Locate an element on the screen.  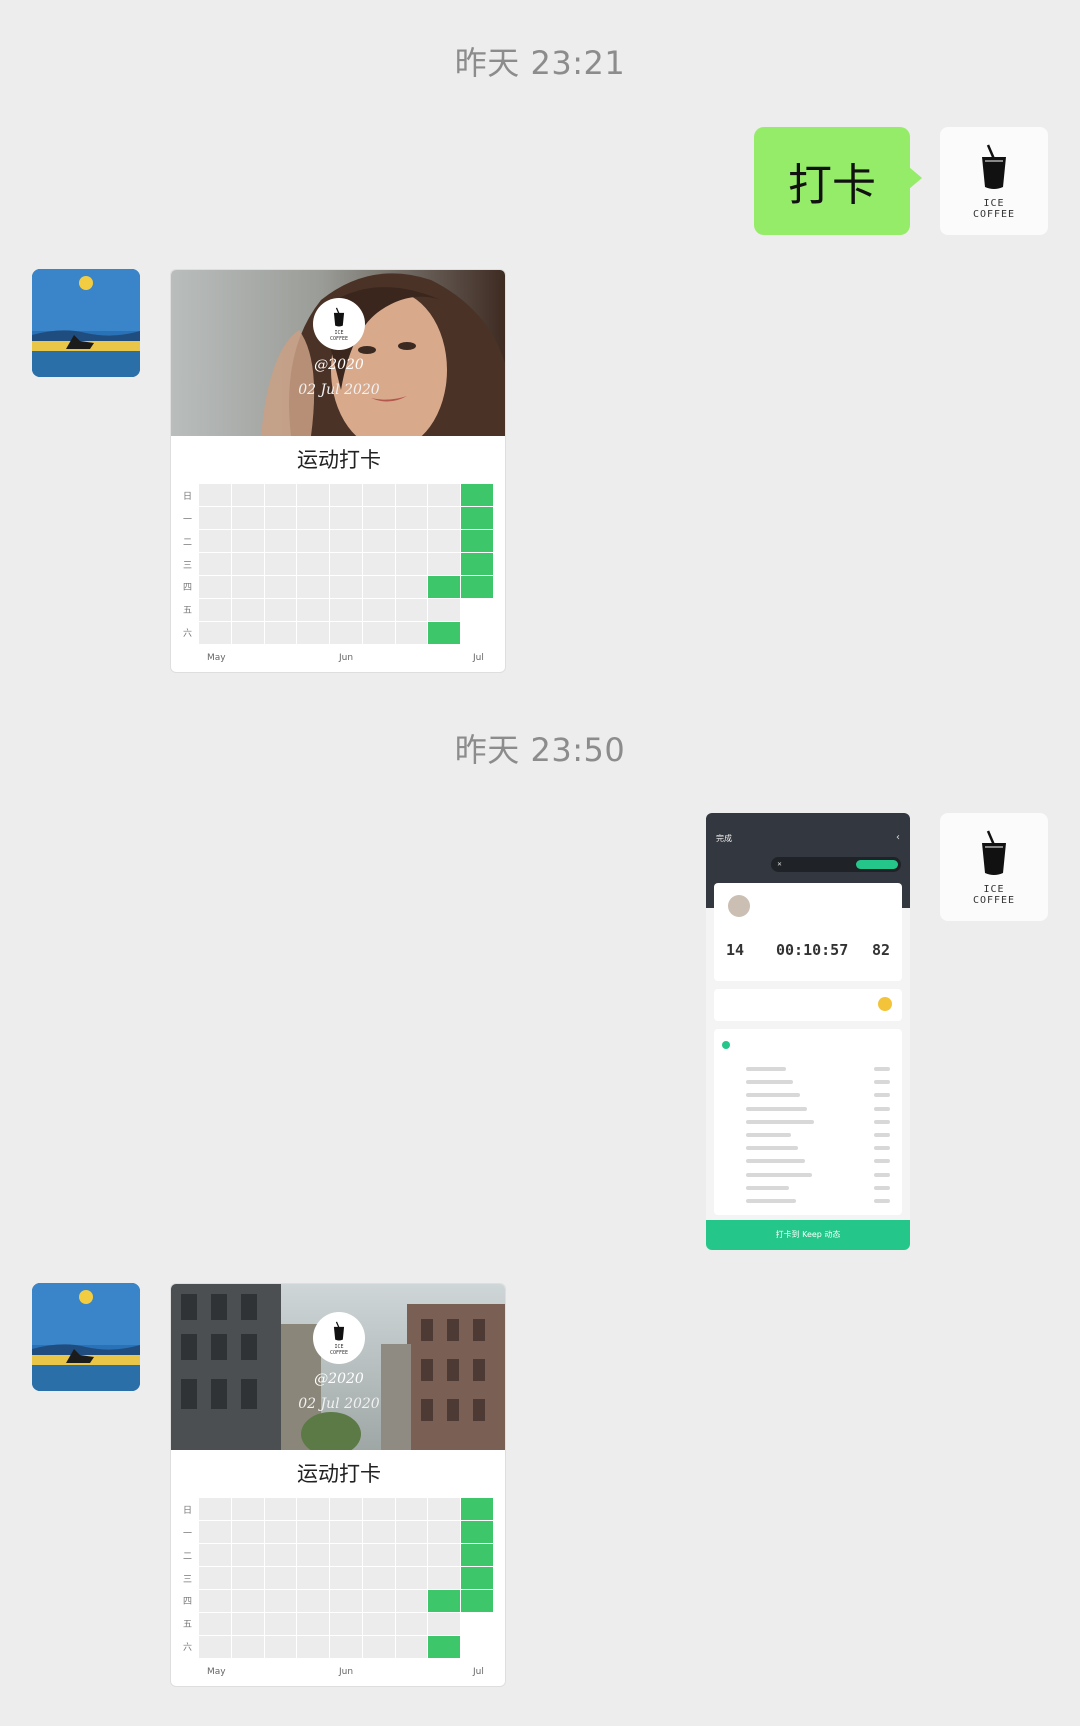
day-label: 三 is located at coordinates (188, 565).